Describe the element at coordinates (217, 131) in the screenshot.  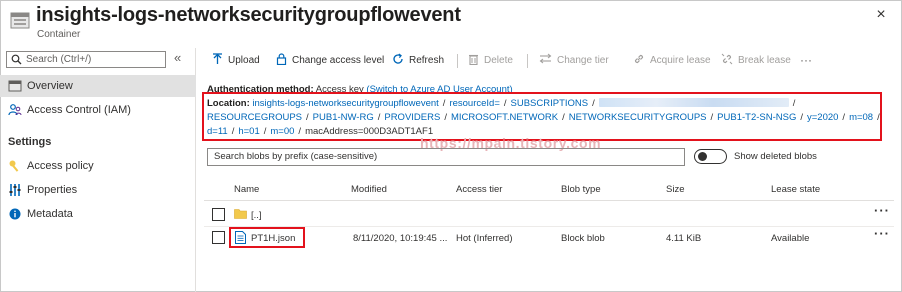
I see `location-segment: d=11` at that location.